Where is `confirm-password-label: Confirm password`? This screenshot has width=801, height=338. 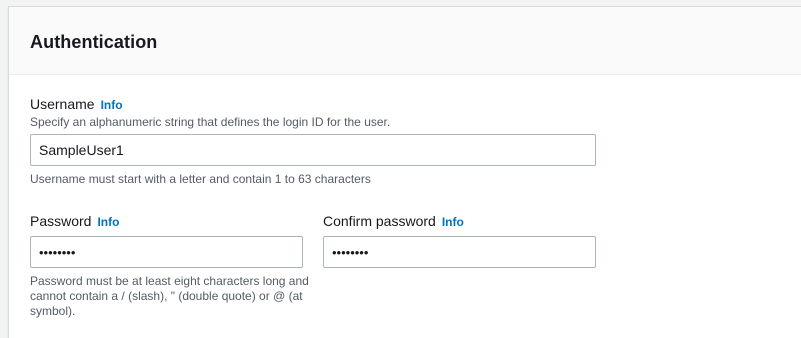 confirm-password-label: Confirm password is located at coordinates (379, 221).